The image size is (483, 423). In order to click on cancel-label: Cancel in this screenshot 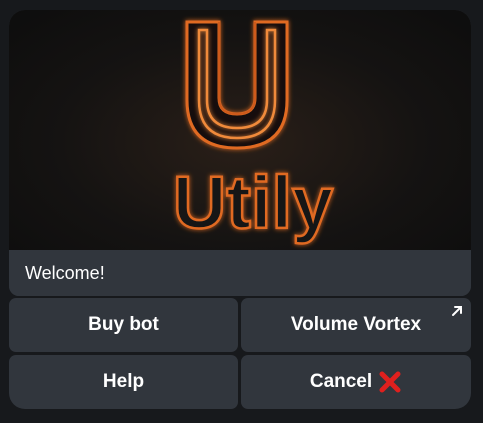, I will do `click(341, 381)`.